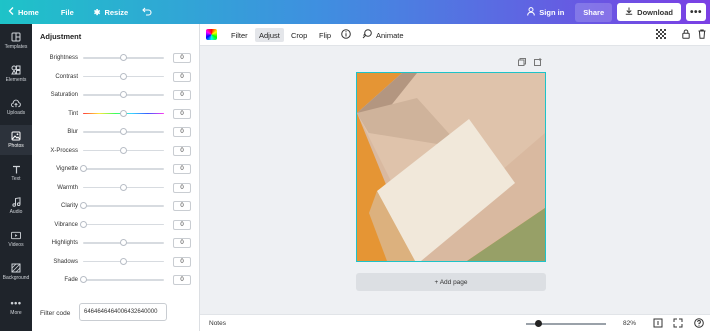  Describe the element at coordinates (566, 323) in the screenshot. I see `zoom-slider` at that location.